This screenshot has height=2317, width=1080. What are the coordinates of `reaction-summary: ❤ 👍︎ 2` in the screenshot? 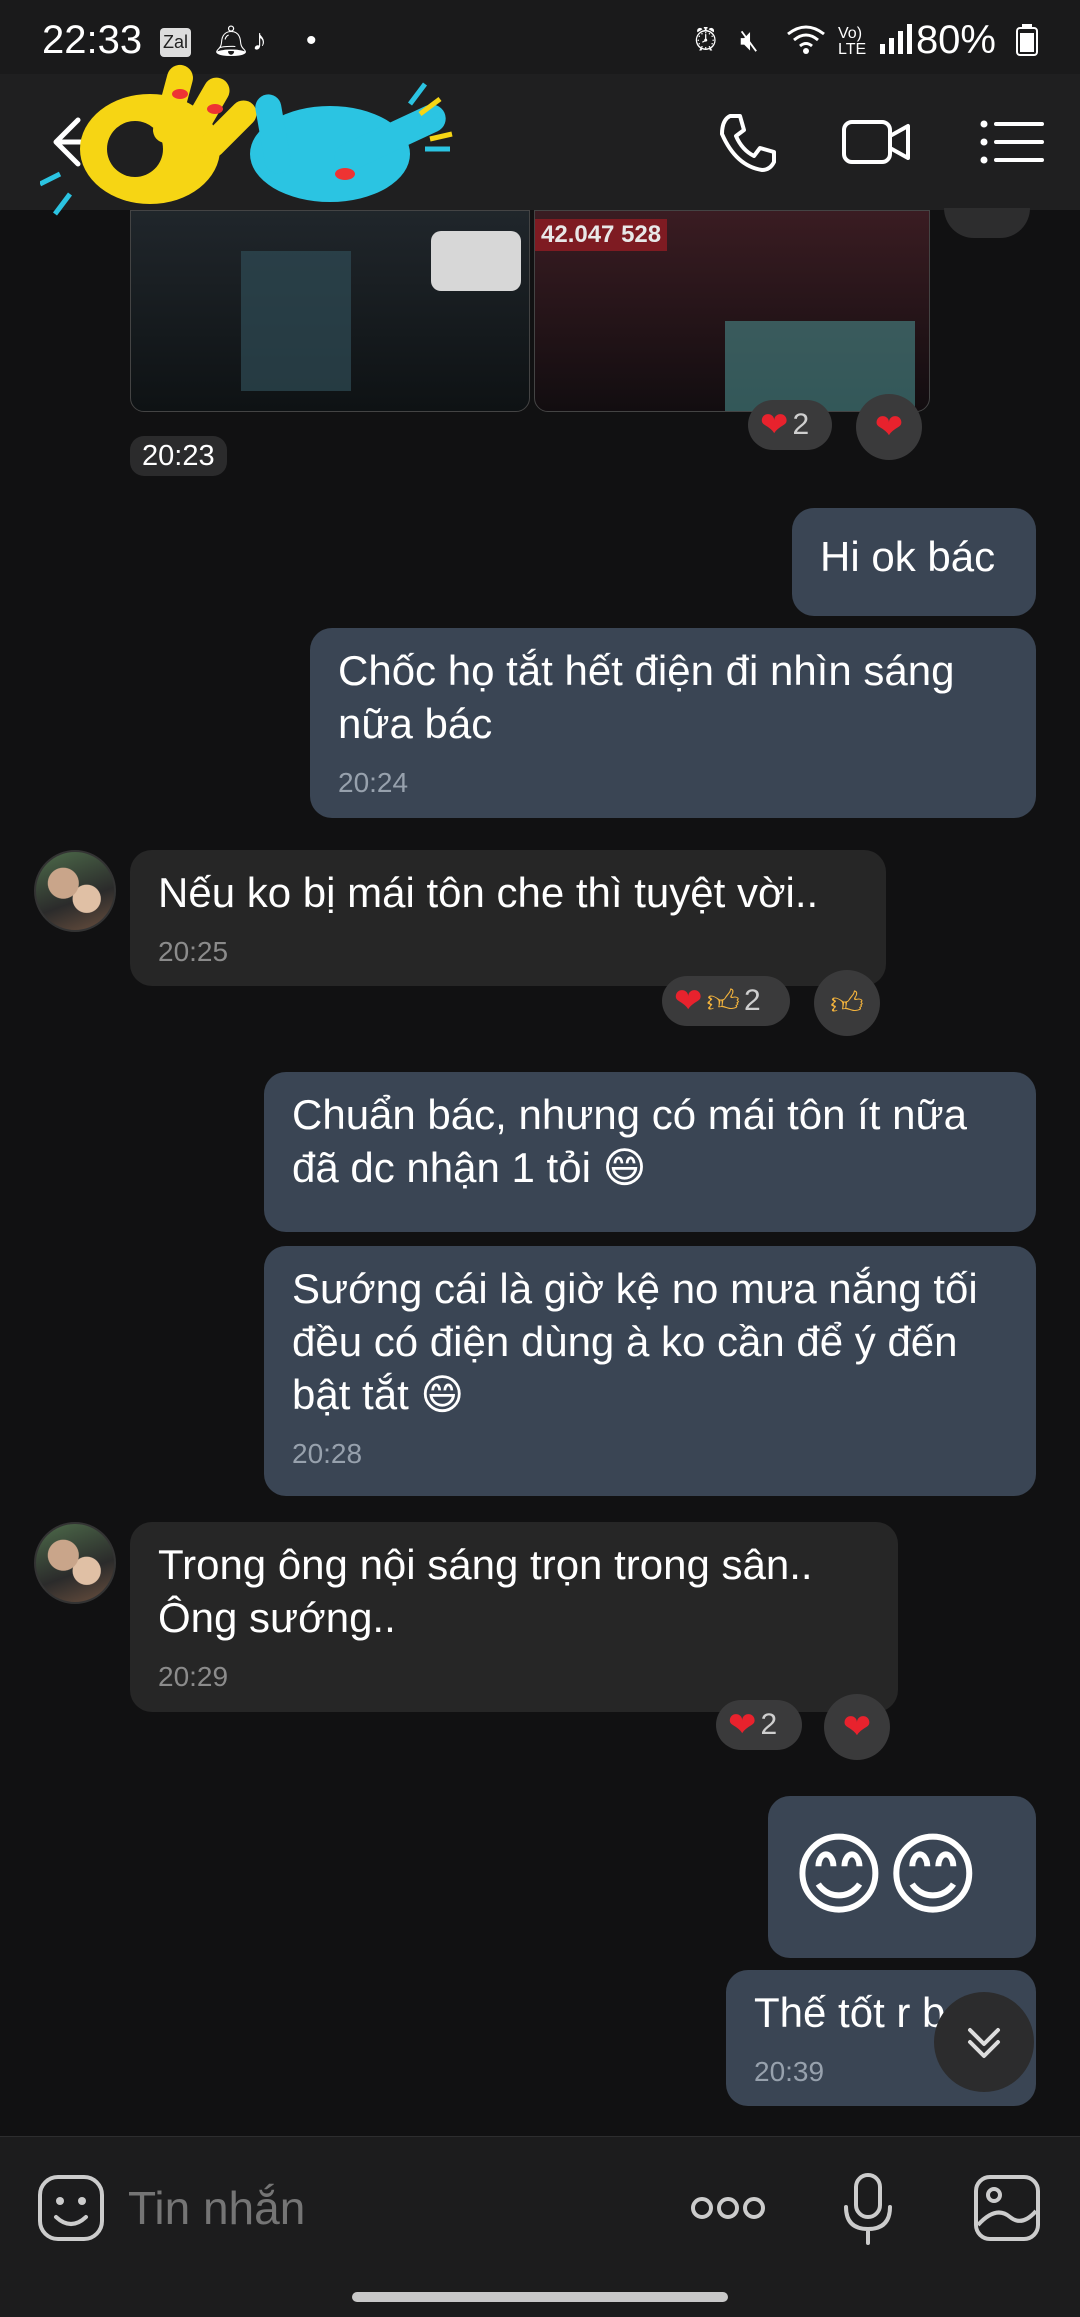 It's located at (726, 1001).